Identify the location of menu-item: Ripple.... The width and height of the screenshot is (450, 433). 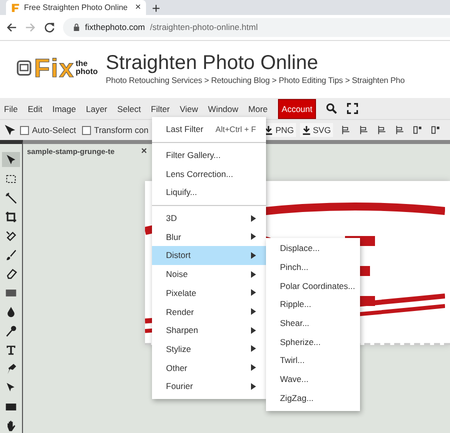
(313, 304).